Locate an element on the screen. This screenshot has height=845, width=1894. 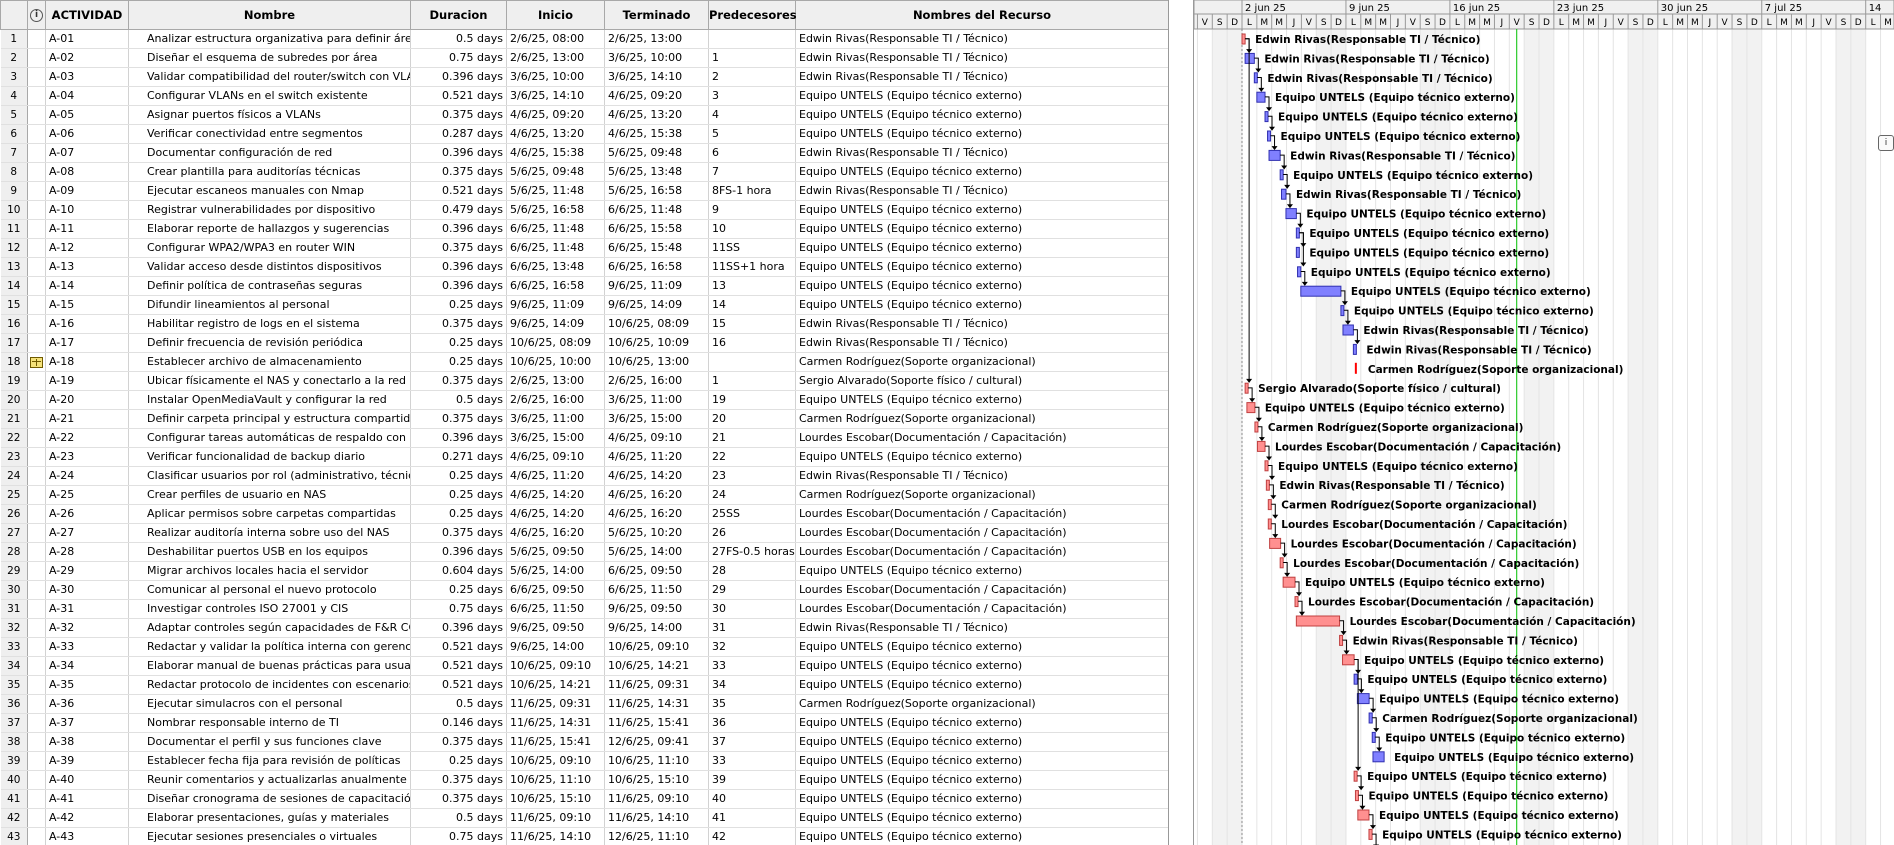
task-duration: 0.146 days is located at coordinates (458, 723).